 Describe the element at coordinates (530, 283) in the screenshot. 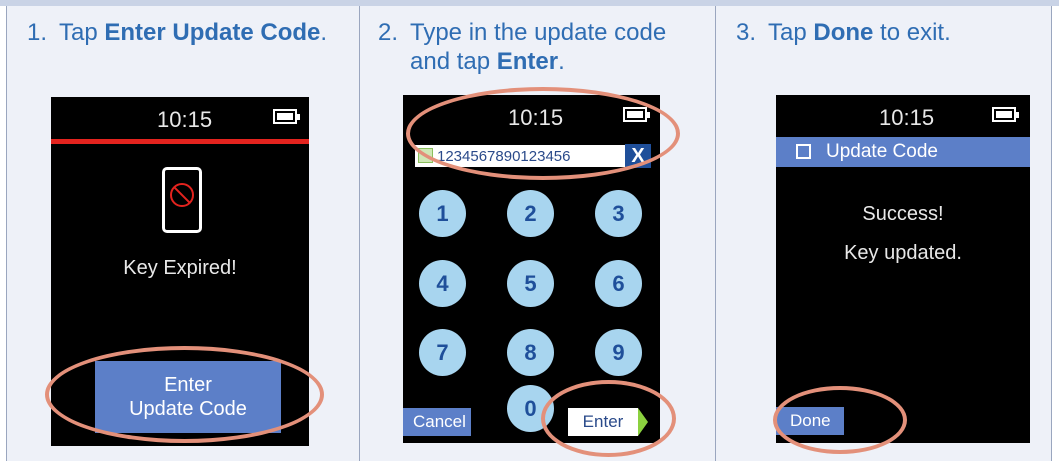

I see `keypad-key-5: 5` at that location.